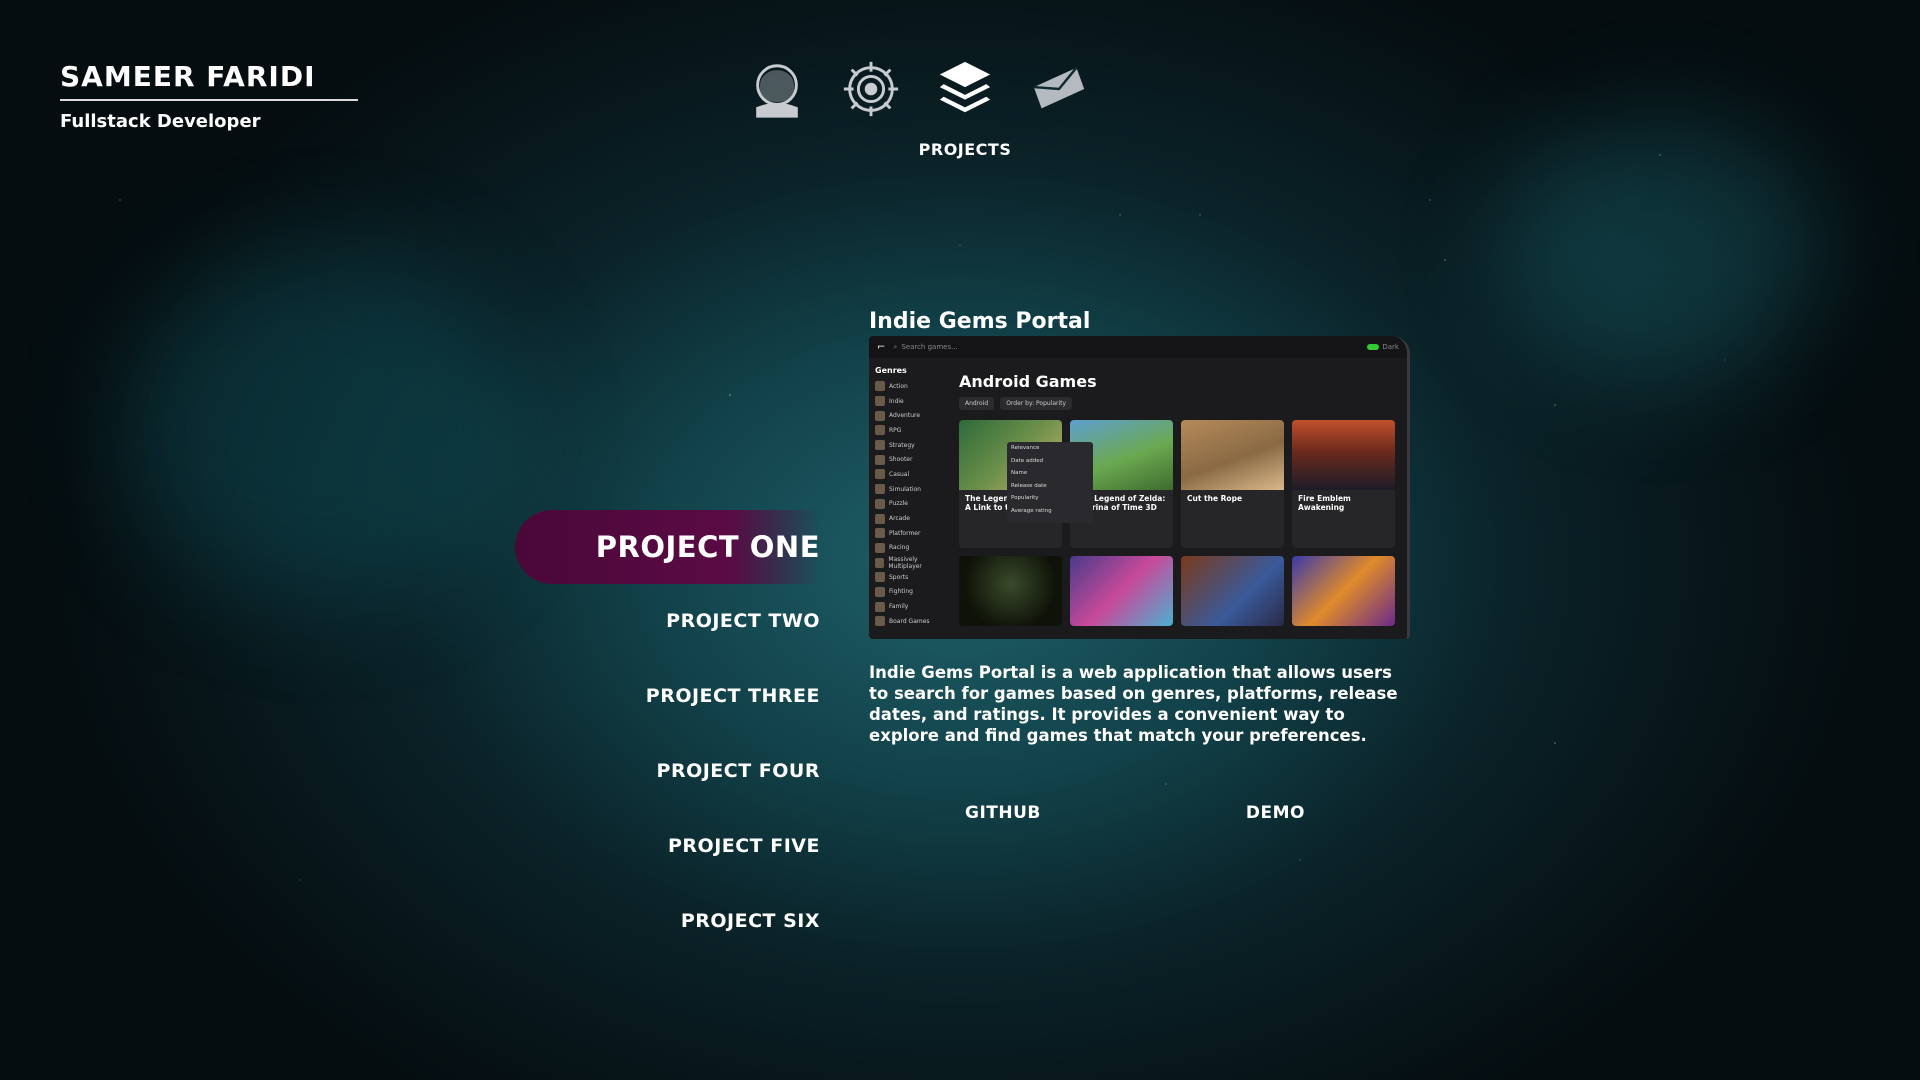 This screenshot has height=1080, width=1920. What do you see at coordinates (1025, 448) in the screenshot?
I see `order-option: Relevance` at bounding box center [1025, 448].